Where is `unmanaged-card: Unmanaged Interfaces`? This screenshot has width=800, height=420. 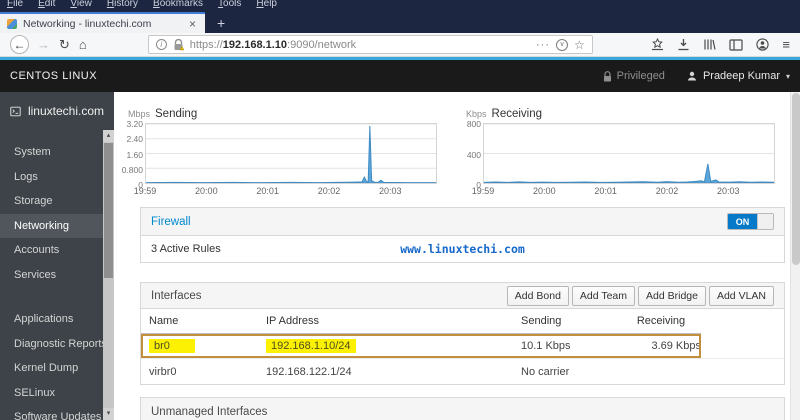 unmanaged-card: Unmanaged Interfaces is located at coordinates (462, 408).